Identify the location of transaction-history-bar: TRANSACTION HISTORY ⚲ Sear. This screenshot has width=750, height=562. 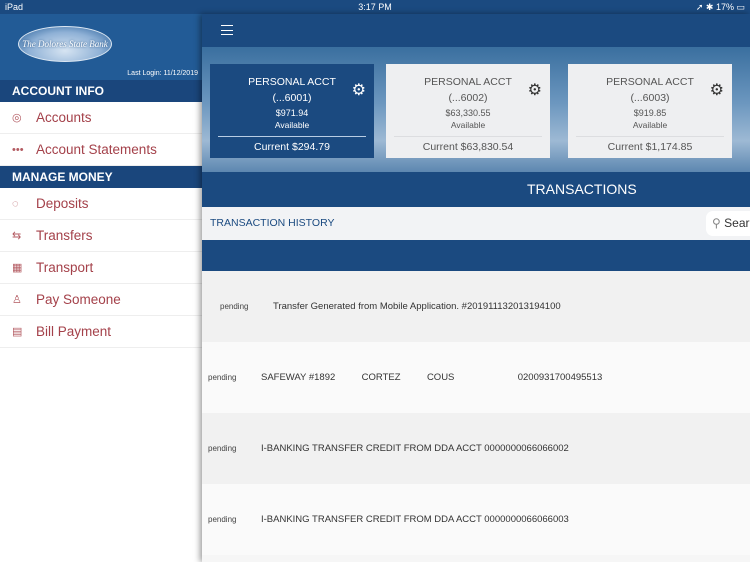
(476, 223).